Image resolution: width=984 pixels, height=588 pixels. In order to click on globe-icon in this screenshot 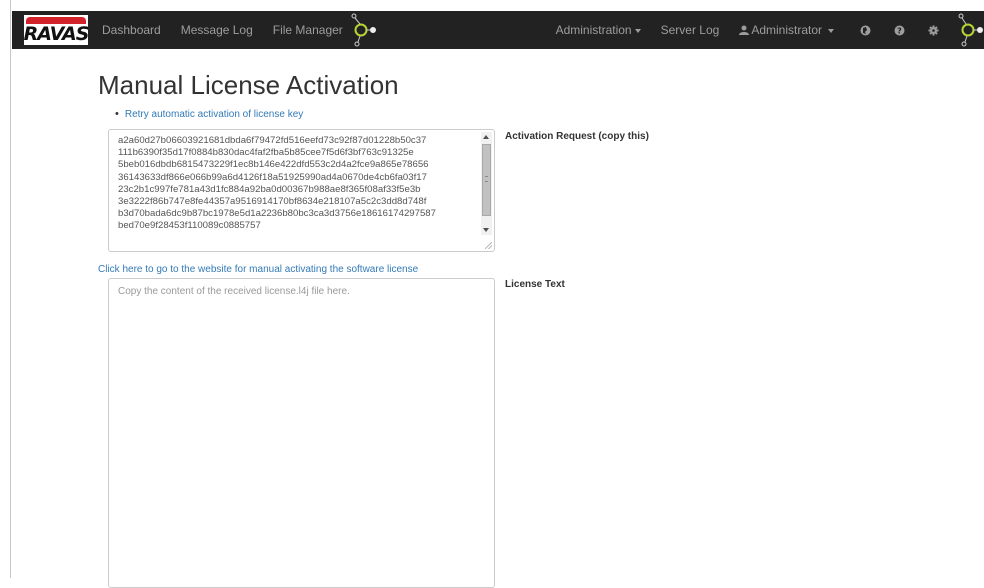, I will do `click(865, 30)`.